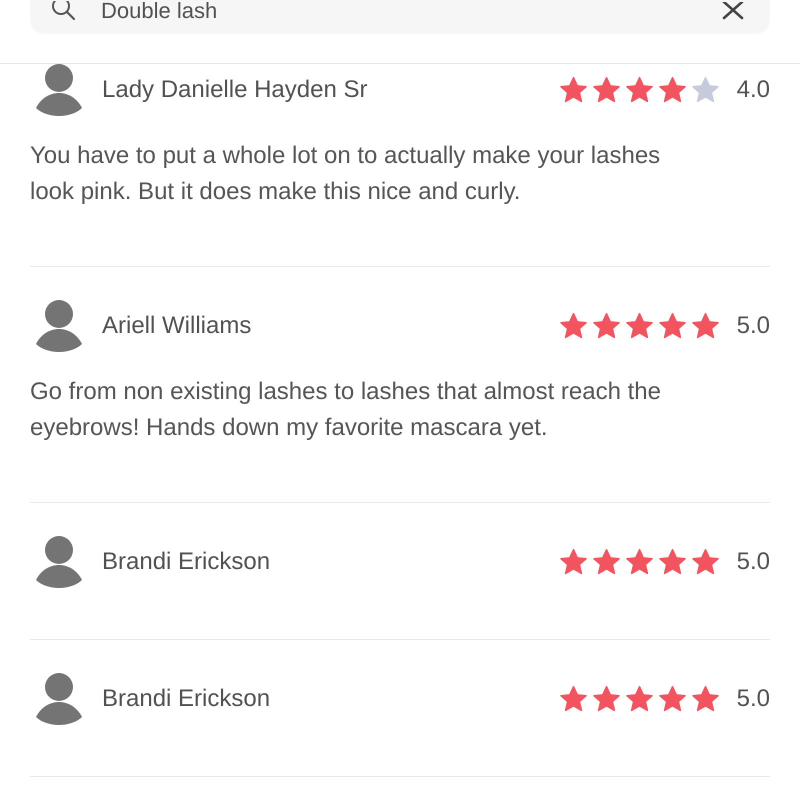  Describe the element at coordinates (159, 12) in the screenshot. I see `search-query: Double lash` at that location.